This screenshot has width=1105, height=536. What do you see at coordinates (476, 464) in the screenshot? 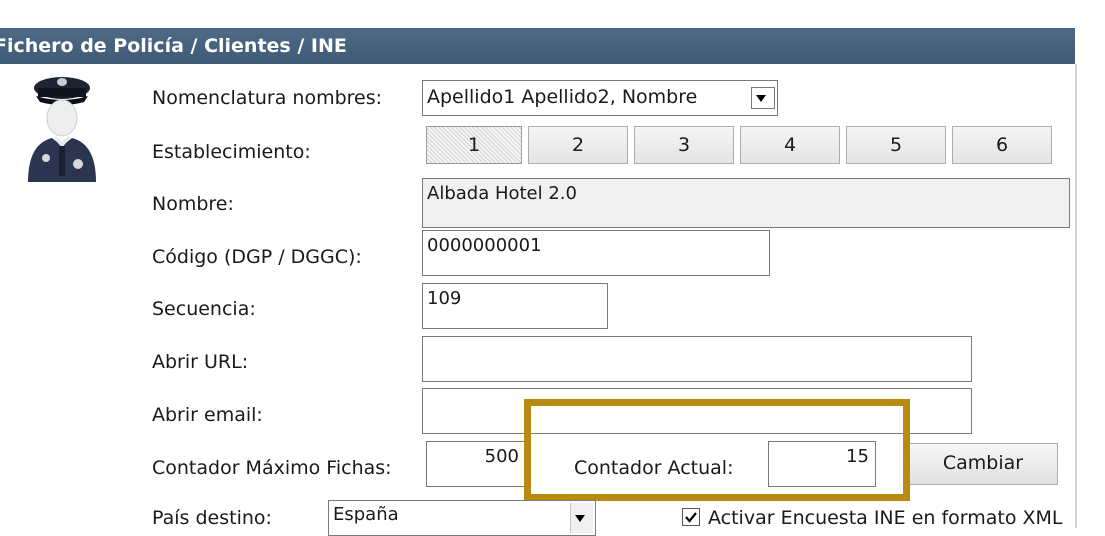
I see `contador-maximo-field: 500` at bounding box center [476, 464].